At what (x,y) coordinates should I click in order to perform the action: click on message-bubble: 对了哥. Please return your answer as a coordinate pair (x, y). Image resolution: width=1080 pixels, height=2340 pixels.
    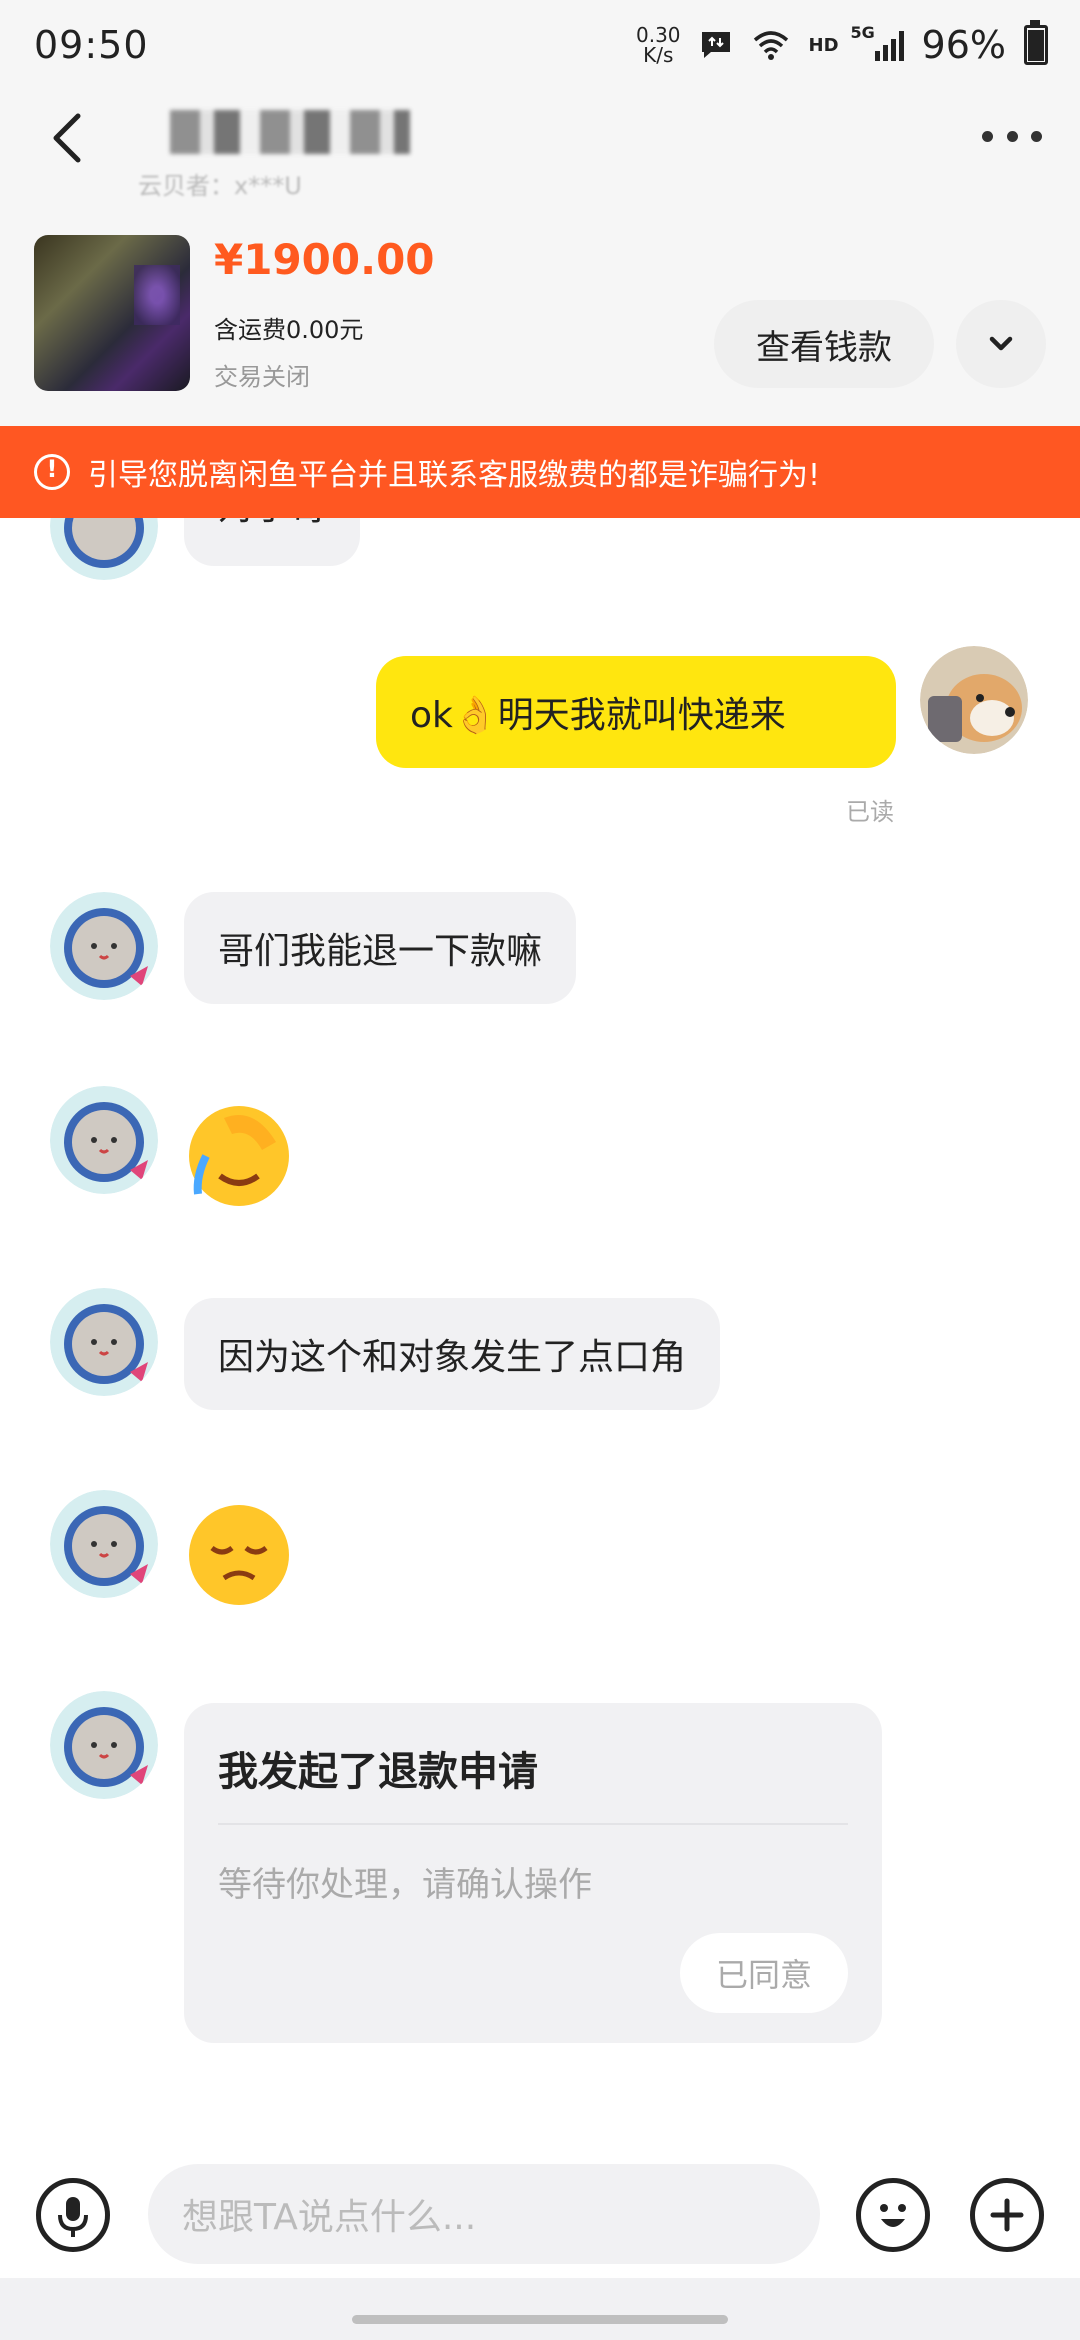
    Looking at the image, I should click on (272, 542).